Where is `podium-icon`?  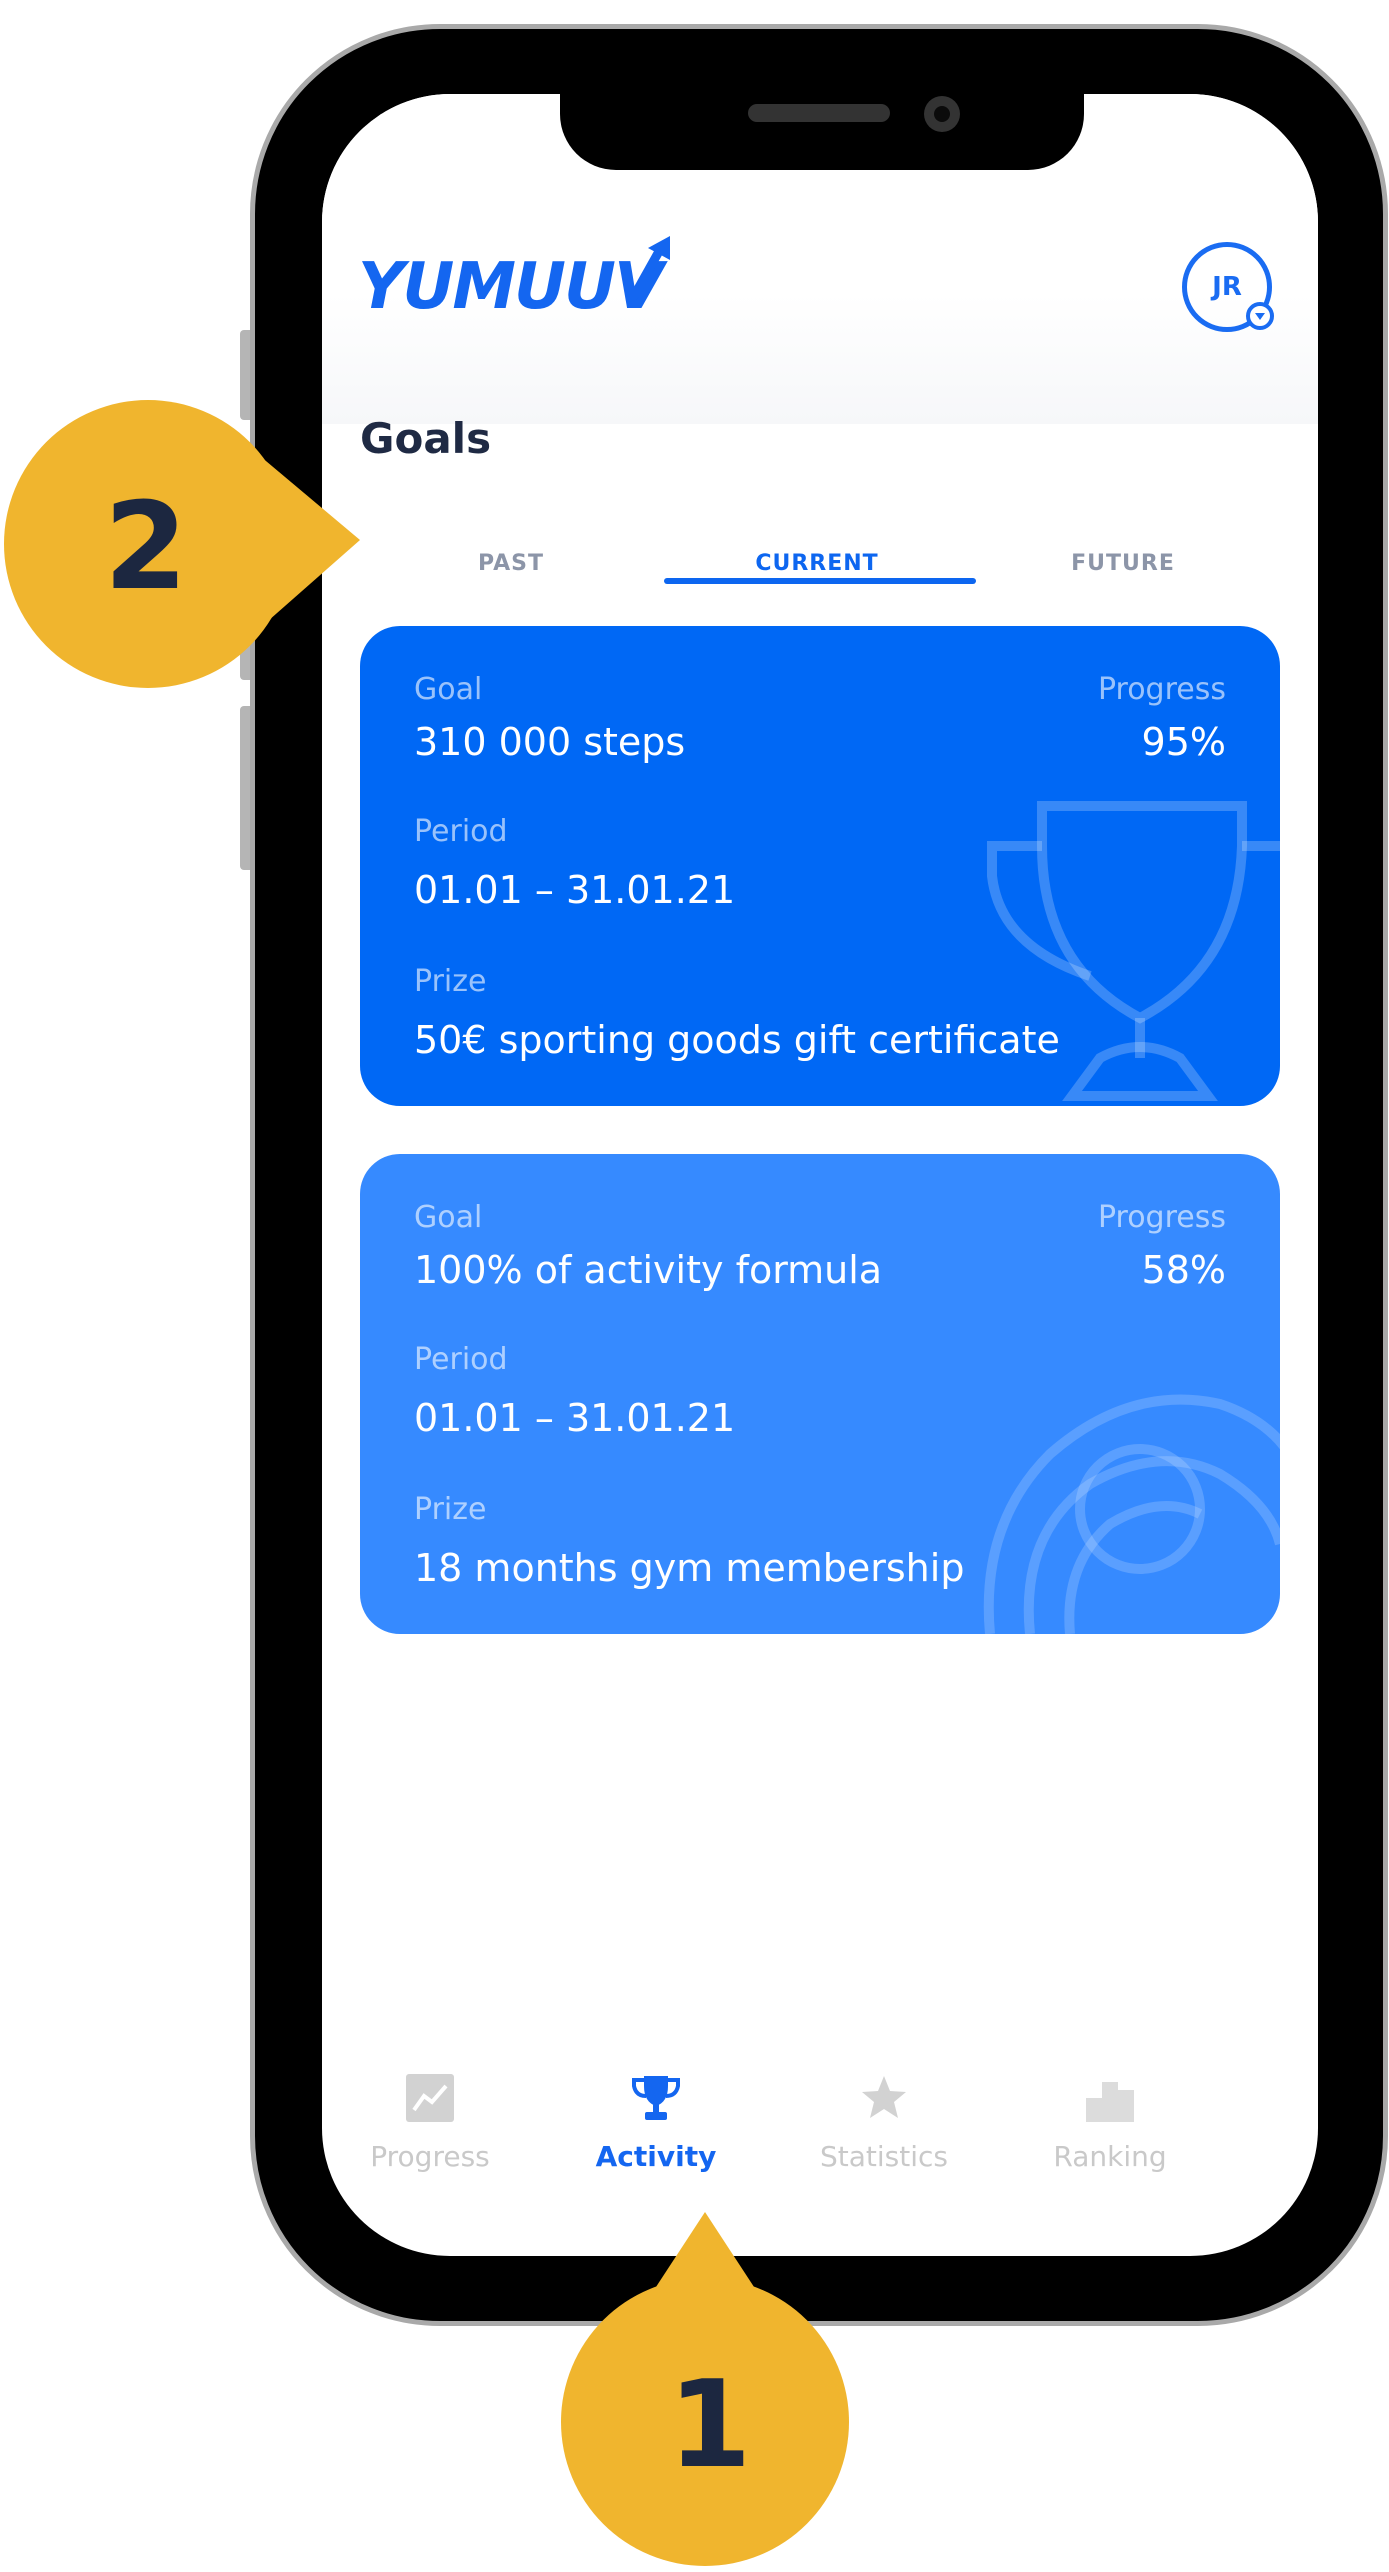
podium-icon is located at coordinates (1110, 2102).